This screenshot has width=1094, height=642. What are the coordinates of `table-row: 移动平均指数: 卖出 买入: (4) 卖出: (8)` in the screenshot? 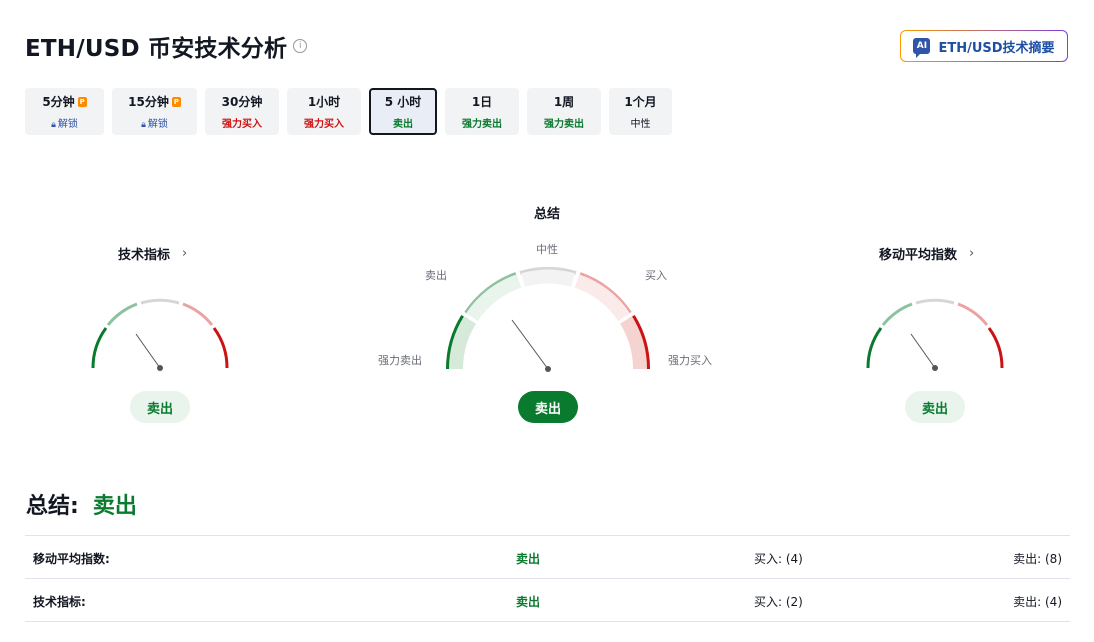 It's located at (547, 556).